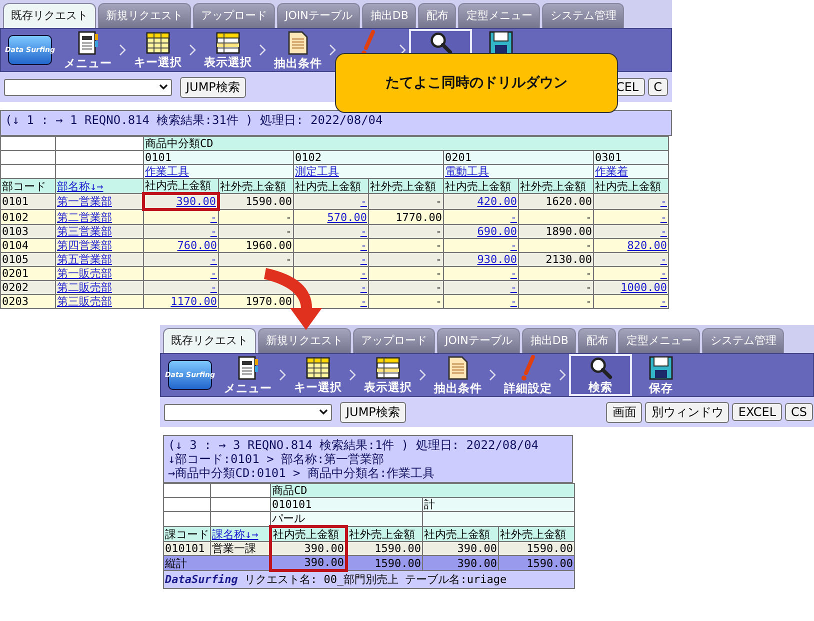 The image size is (814, 621). What do you see at coordinates (611, 171) in the screenshot?
I see `link: 作業着` at bounding box center [611, 171].